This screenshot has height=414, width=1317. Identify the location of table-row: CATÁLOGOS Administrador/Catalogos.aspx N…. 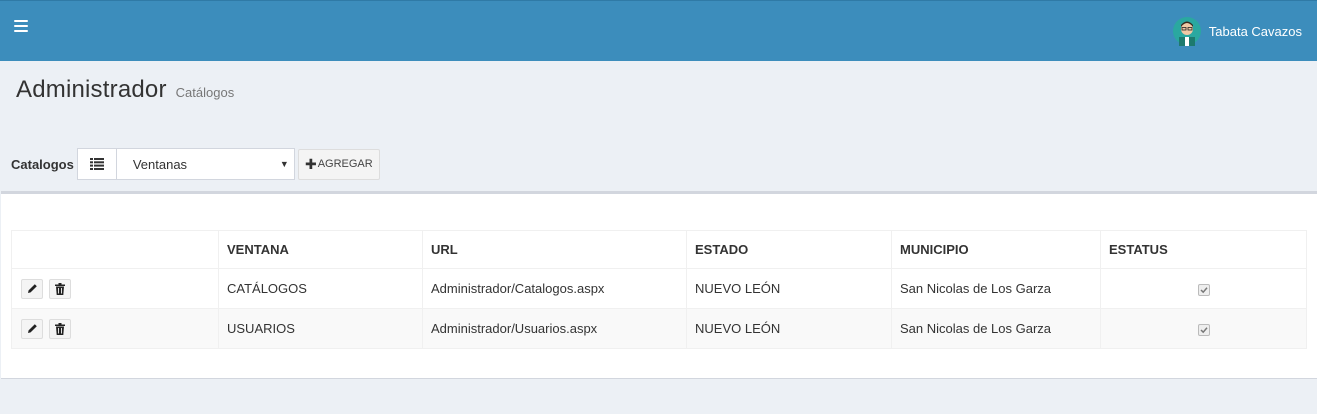
(659, 288).